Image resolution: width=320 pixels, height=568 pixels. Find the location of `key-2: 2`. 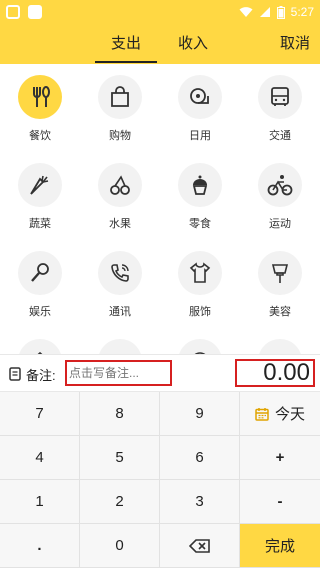

key-2: 2 is located at coordinates (120, 502).